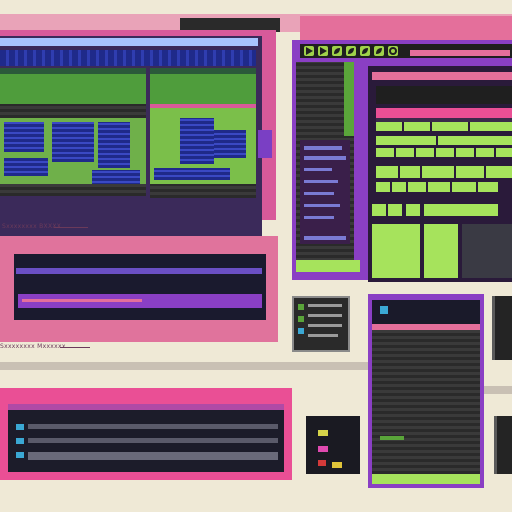 The height and width of the screenshot is (512, 512). I want to click on app-main-header, so click(442, 76).